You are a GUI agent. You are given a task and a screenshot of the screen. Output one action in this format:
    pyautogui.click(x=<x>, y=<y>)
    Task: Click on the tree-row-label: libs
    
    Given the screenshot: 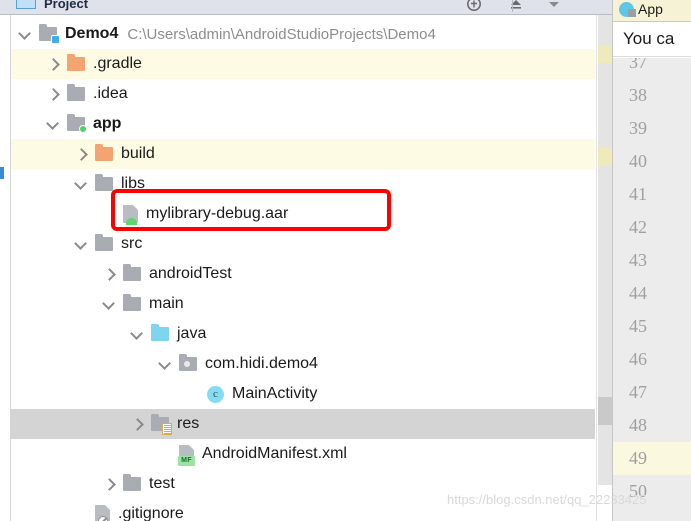 What is the action you would take?
    pyautogui.click(x=133, y=183)
    